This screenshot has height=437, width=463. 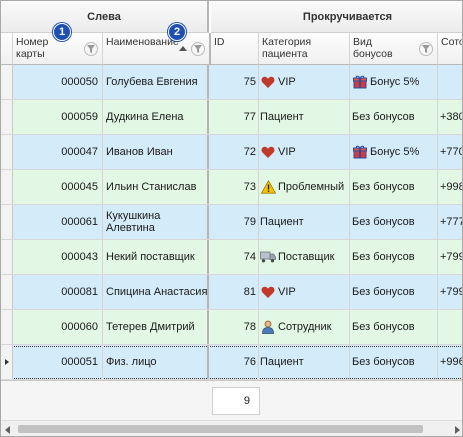 I want to click on name-cell: Некий поставщик, so click(x=156, y=257).